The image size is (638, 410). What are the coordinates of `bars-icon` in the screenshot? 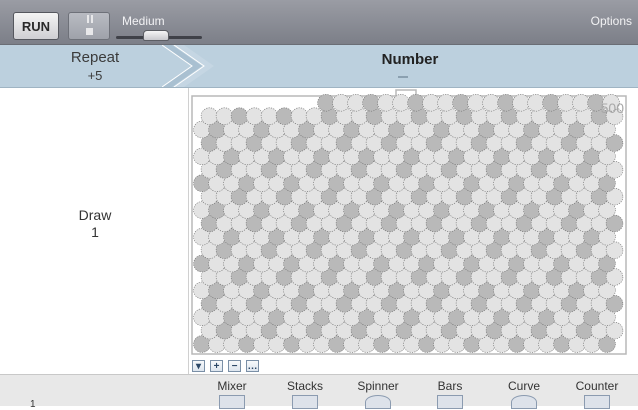 It's located at (450, 402).